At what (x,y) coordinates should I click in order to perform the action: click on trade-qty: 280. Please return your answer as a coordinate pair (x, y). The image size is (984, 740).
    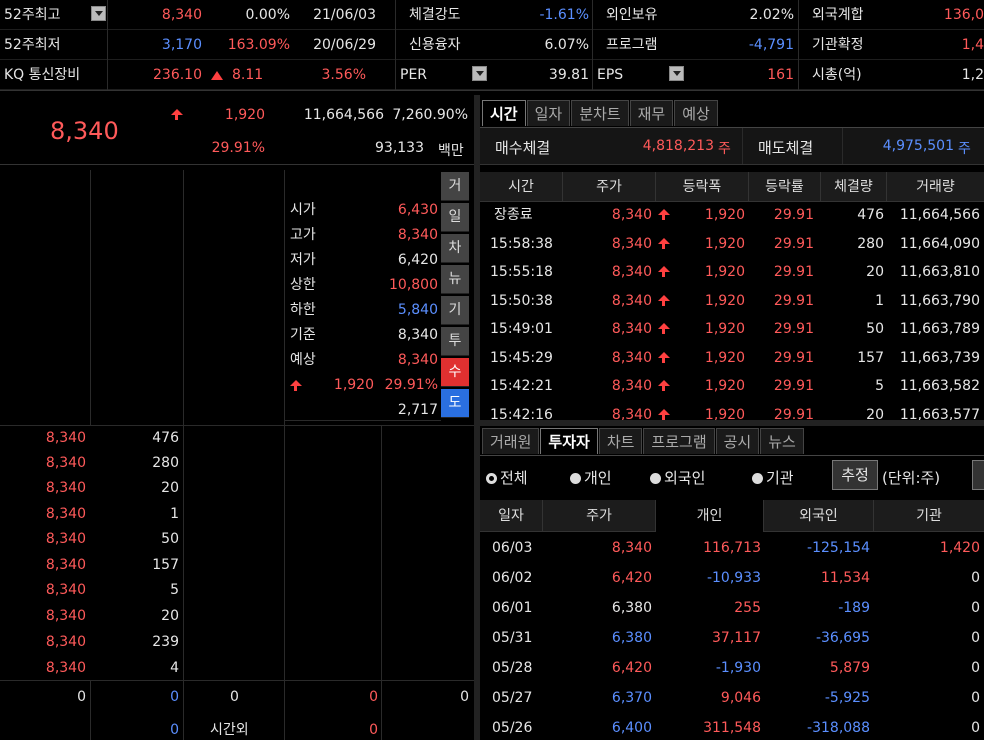
    Looking at the image, I should click on (870, 244).